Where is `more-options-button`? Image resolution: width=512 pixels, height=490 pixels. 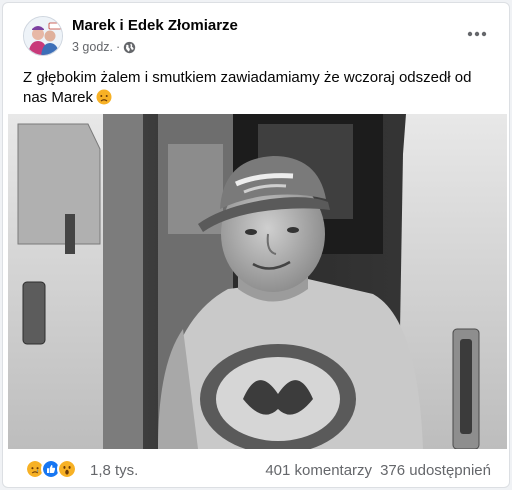 more-options-button is located at coordinates (477, 34).